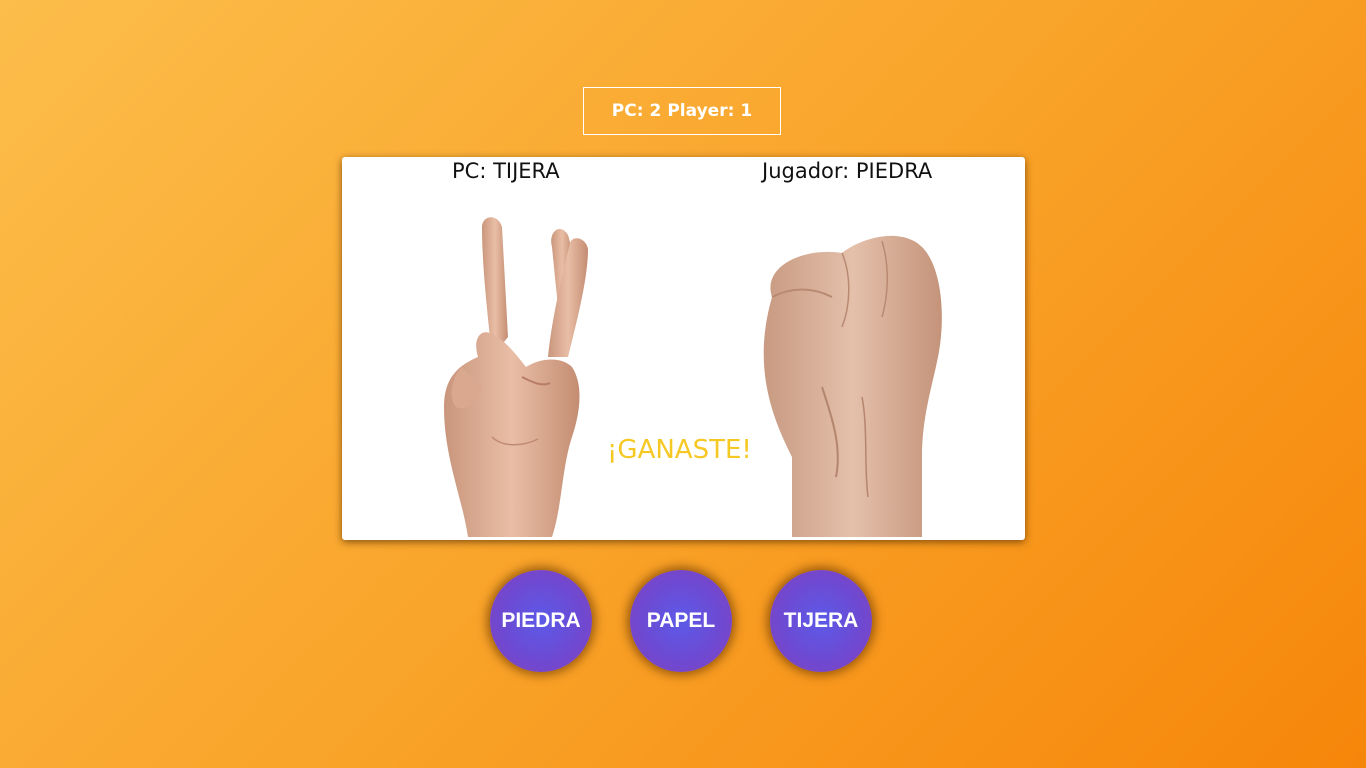 Image resolution: width=1366 pixels, height=768 pixels. Describe the element at coordinates (506, 171) in the screenshot. I see `pc-choice-label: PC: TIJERA` at that location.